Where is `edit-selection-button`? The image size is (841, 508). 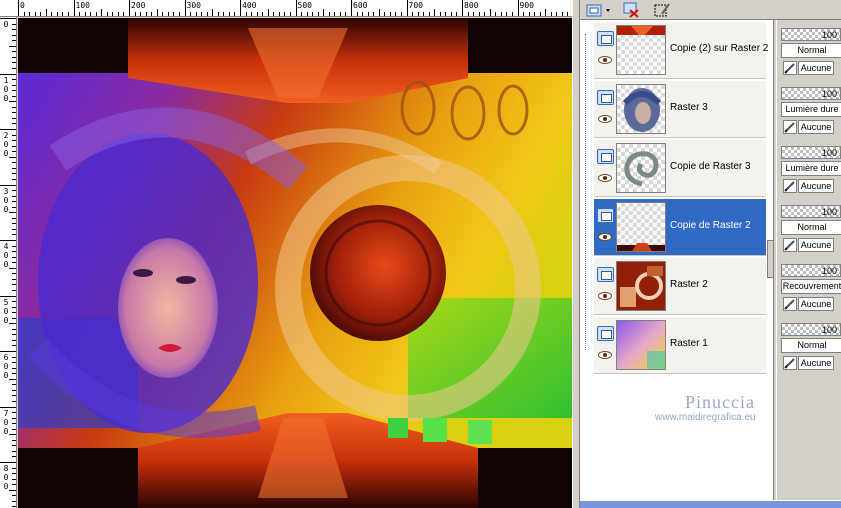
edit-selection-button is located at coordinates (662, 10).